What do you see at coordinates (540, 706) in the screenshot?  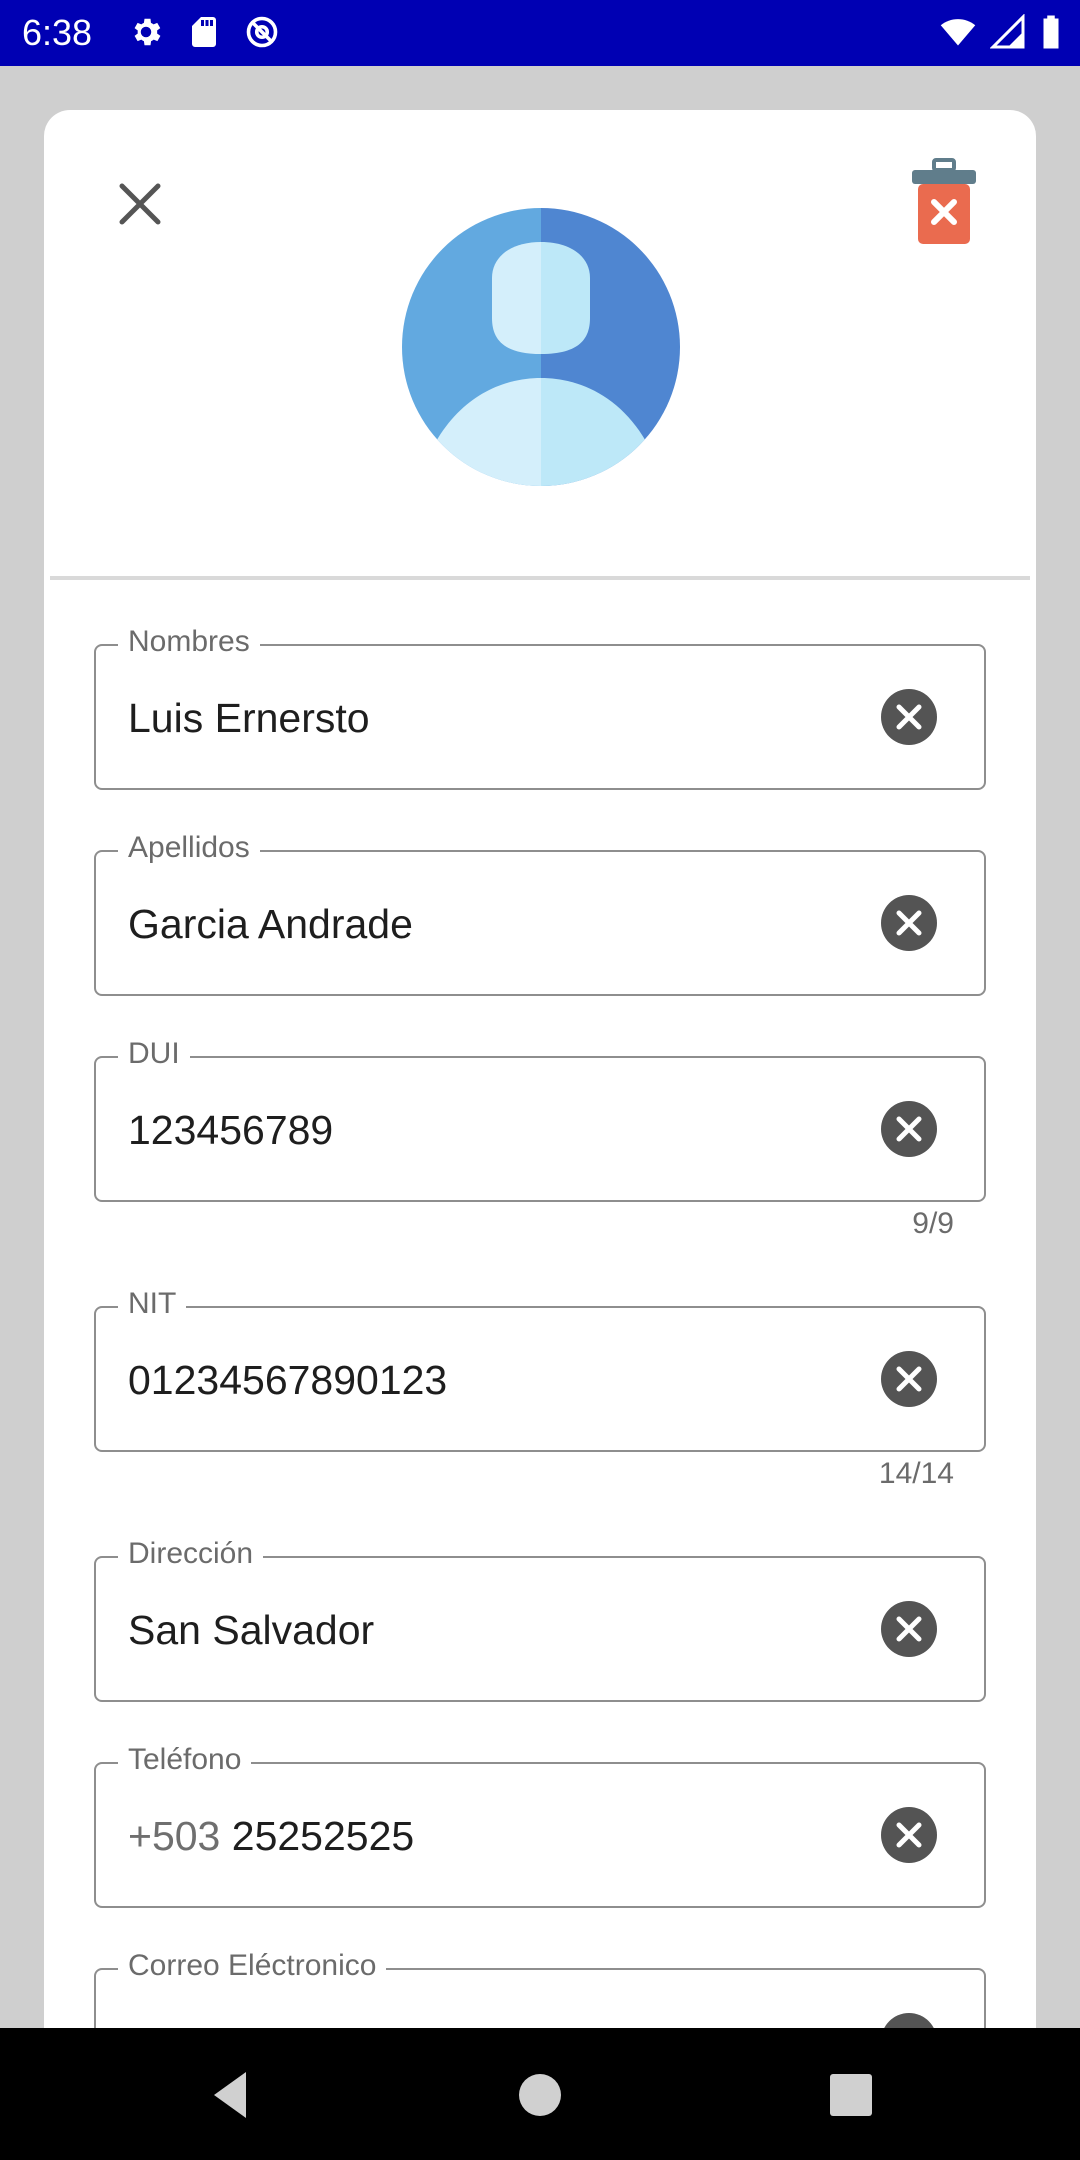 I see `nombres-field: Nombres Luis Ernersto` at bounding box center [540, 706].